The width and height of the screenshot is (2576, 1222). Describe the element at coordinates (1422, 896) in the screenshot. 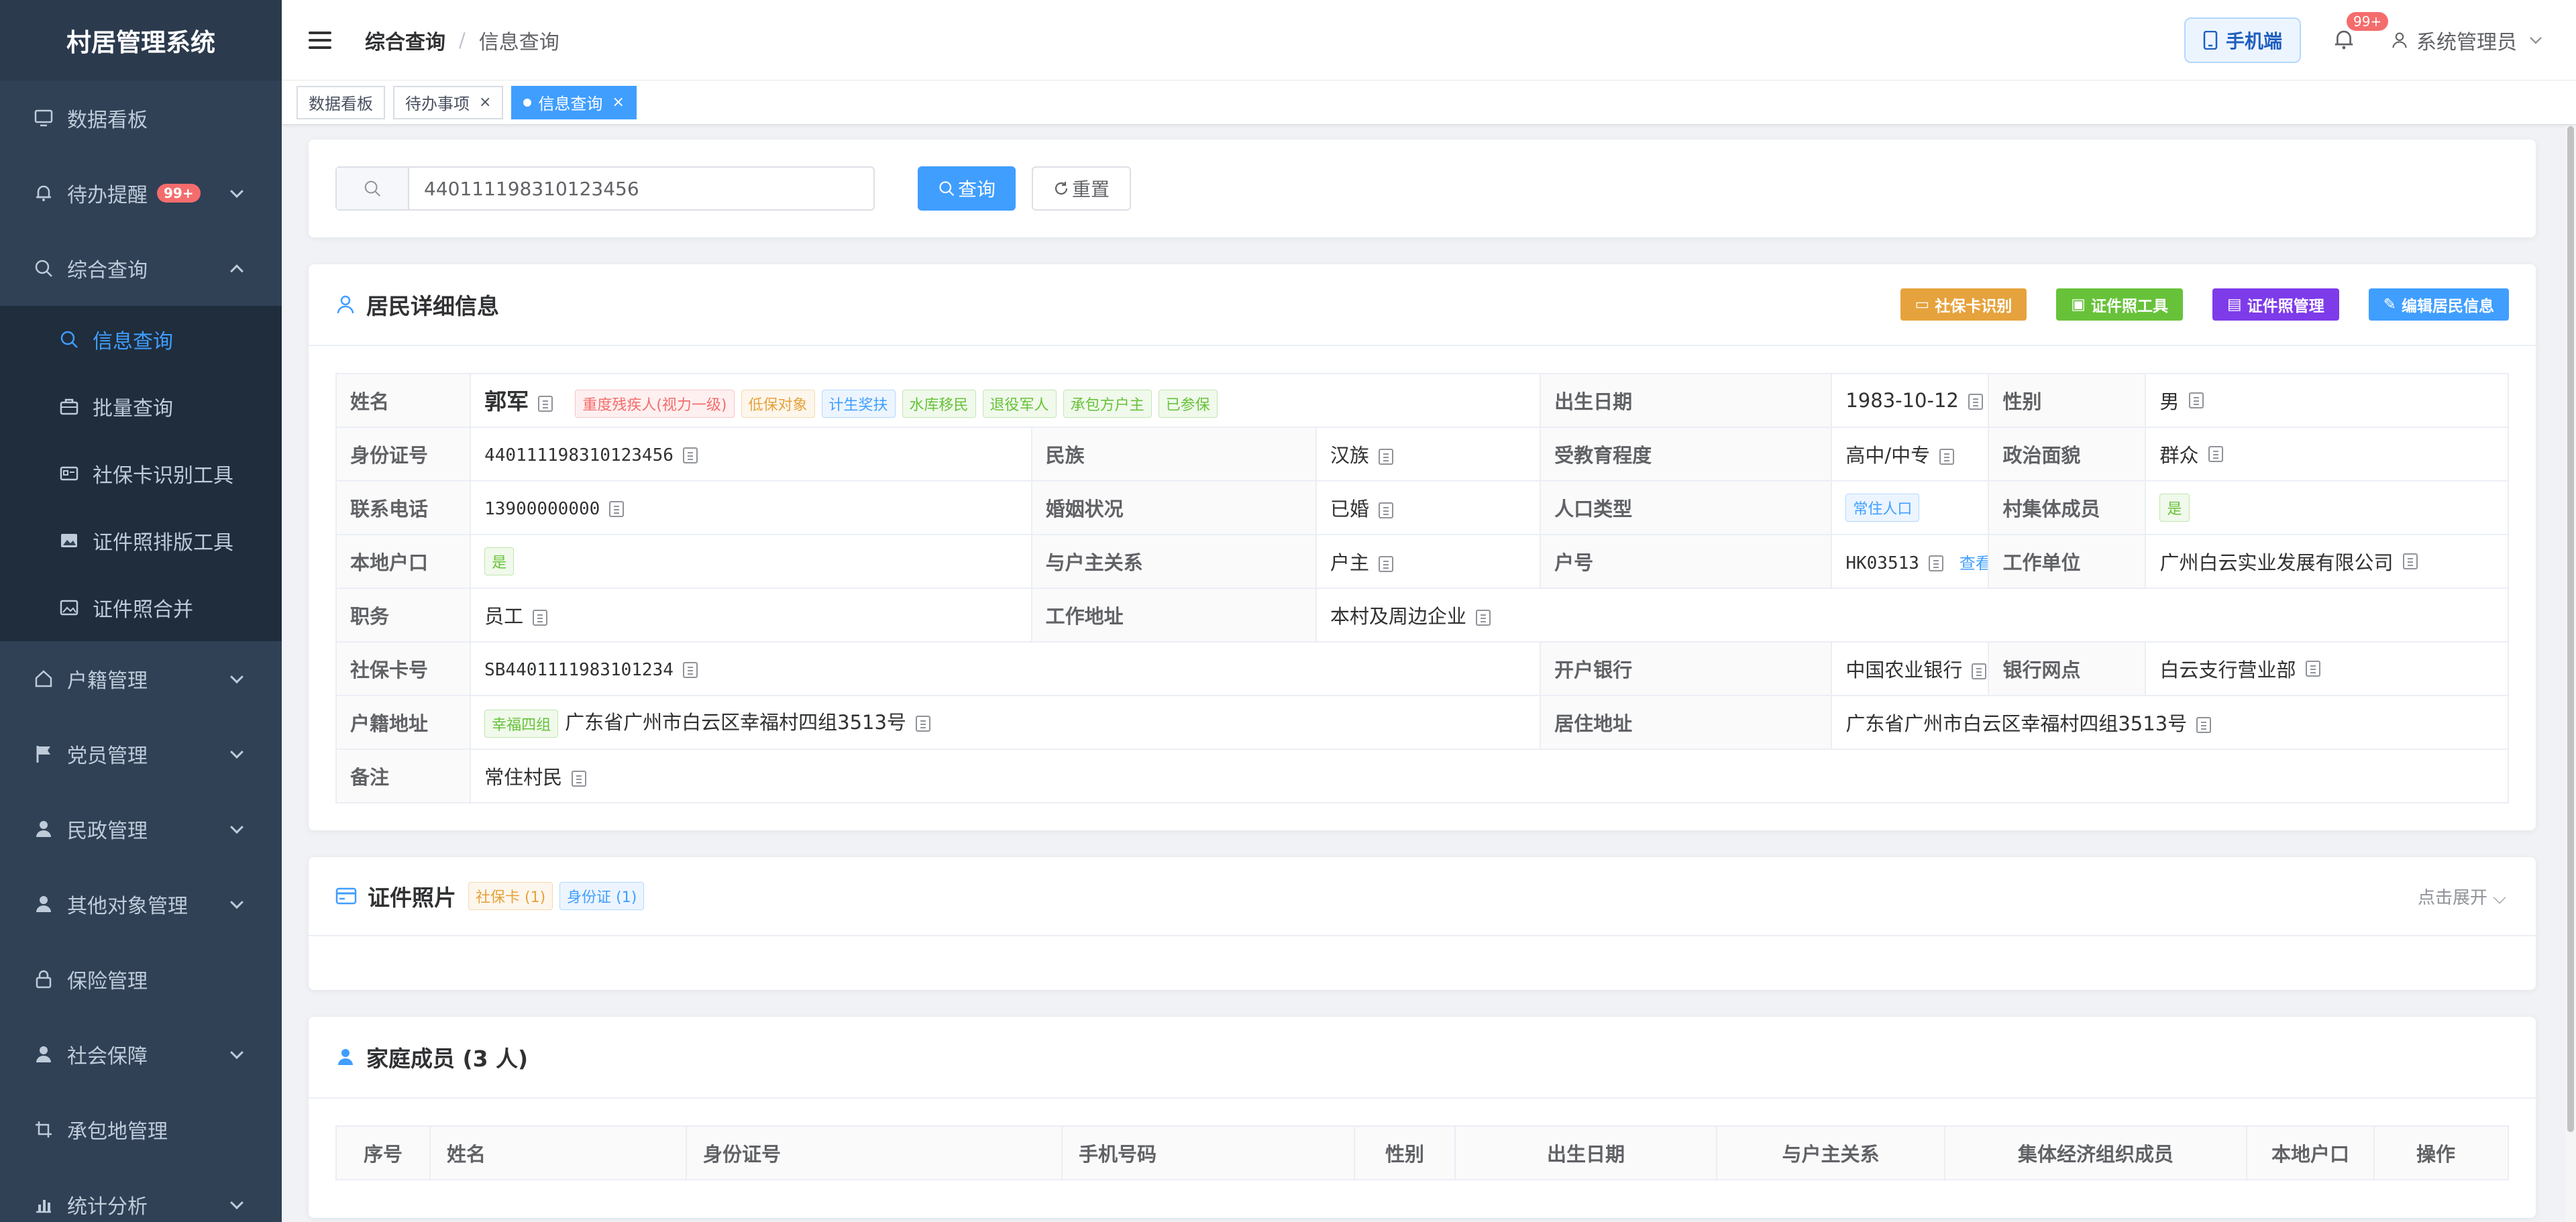

I see `certificate-card-header: 证件照片 社保卡 (1) 身份证 (1) 点击展开 ⌵` at that location.